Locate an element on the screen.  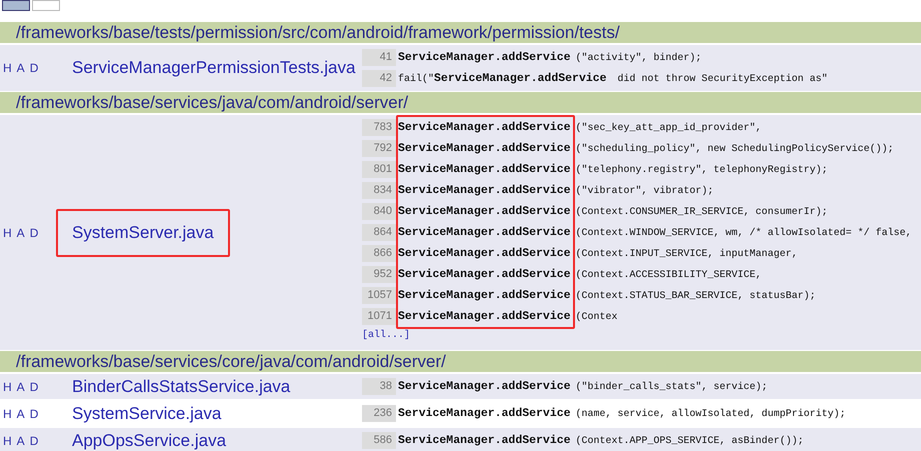
path-header: /frameworks/base/tests/permission/src/com/android/framework/permission/tests/ is located at coordinates (460, 32).